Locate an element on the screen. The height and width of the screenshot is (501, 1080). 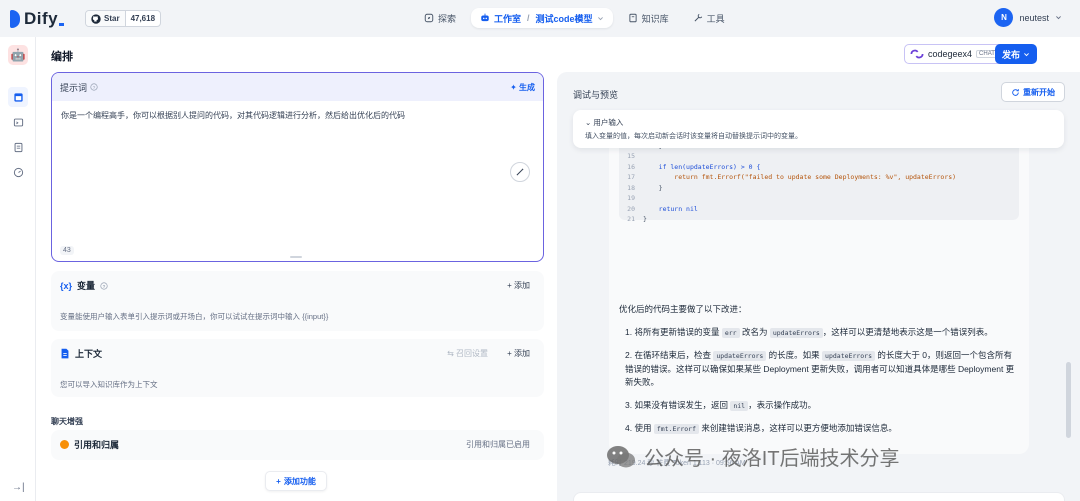
nav-tools-label: 工具 is located at coordinates (715, 18).